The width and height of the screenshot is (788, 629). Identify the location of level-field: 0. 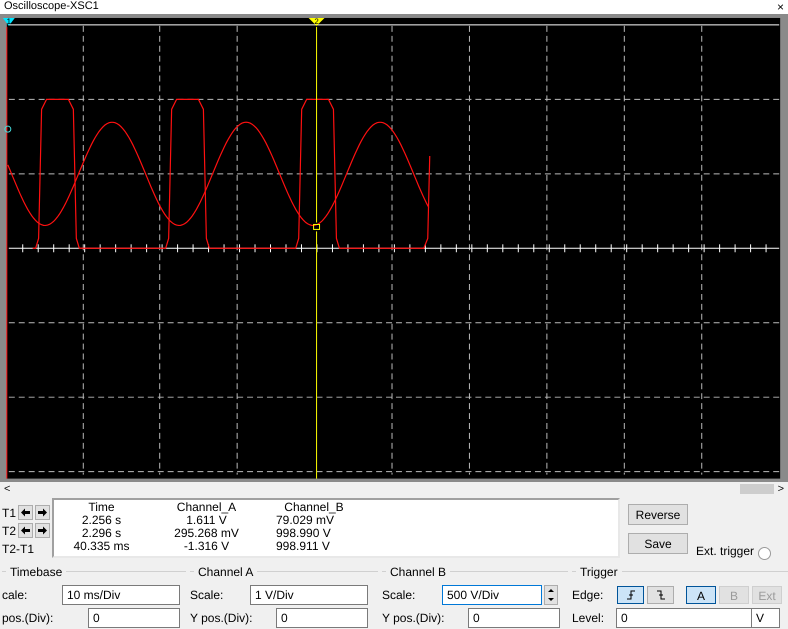
(684, 618).